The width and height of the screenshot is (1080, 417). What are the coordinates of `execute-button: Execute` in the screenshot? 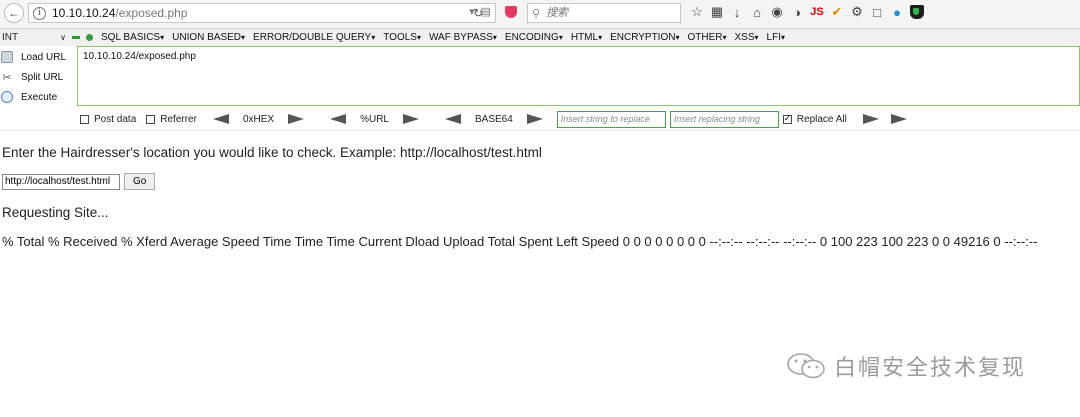 It's located at (28, 97).